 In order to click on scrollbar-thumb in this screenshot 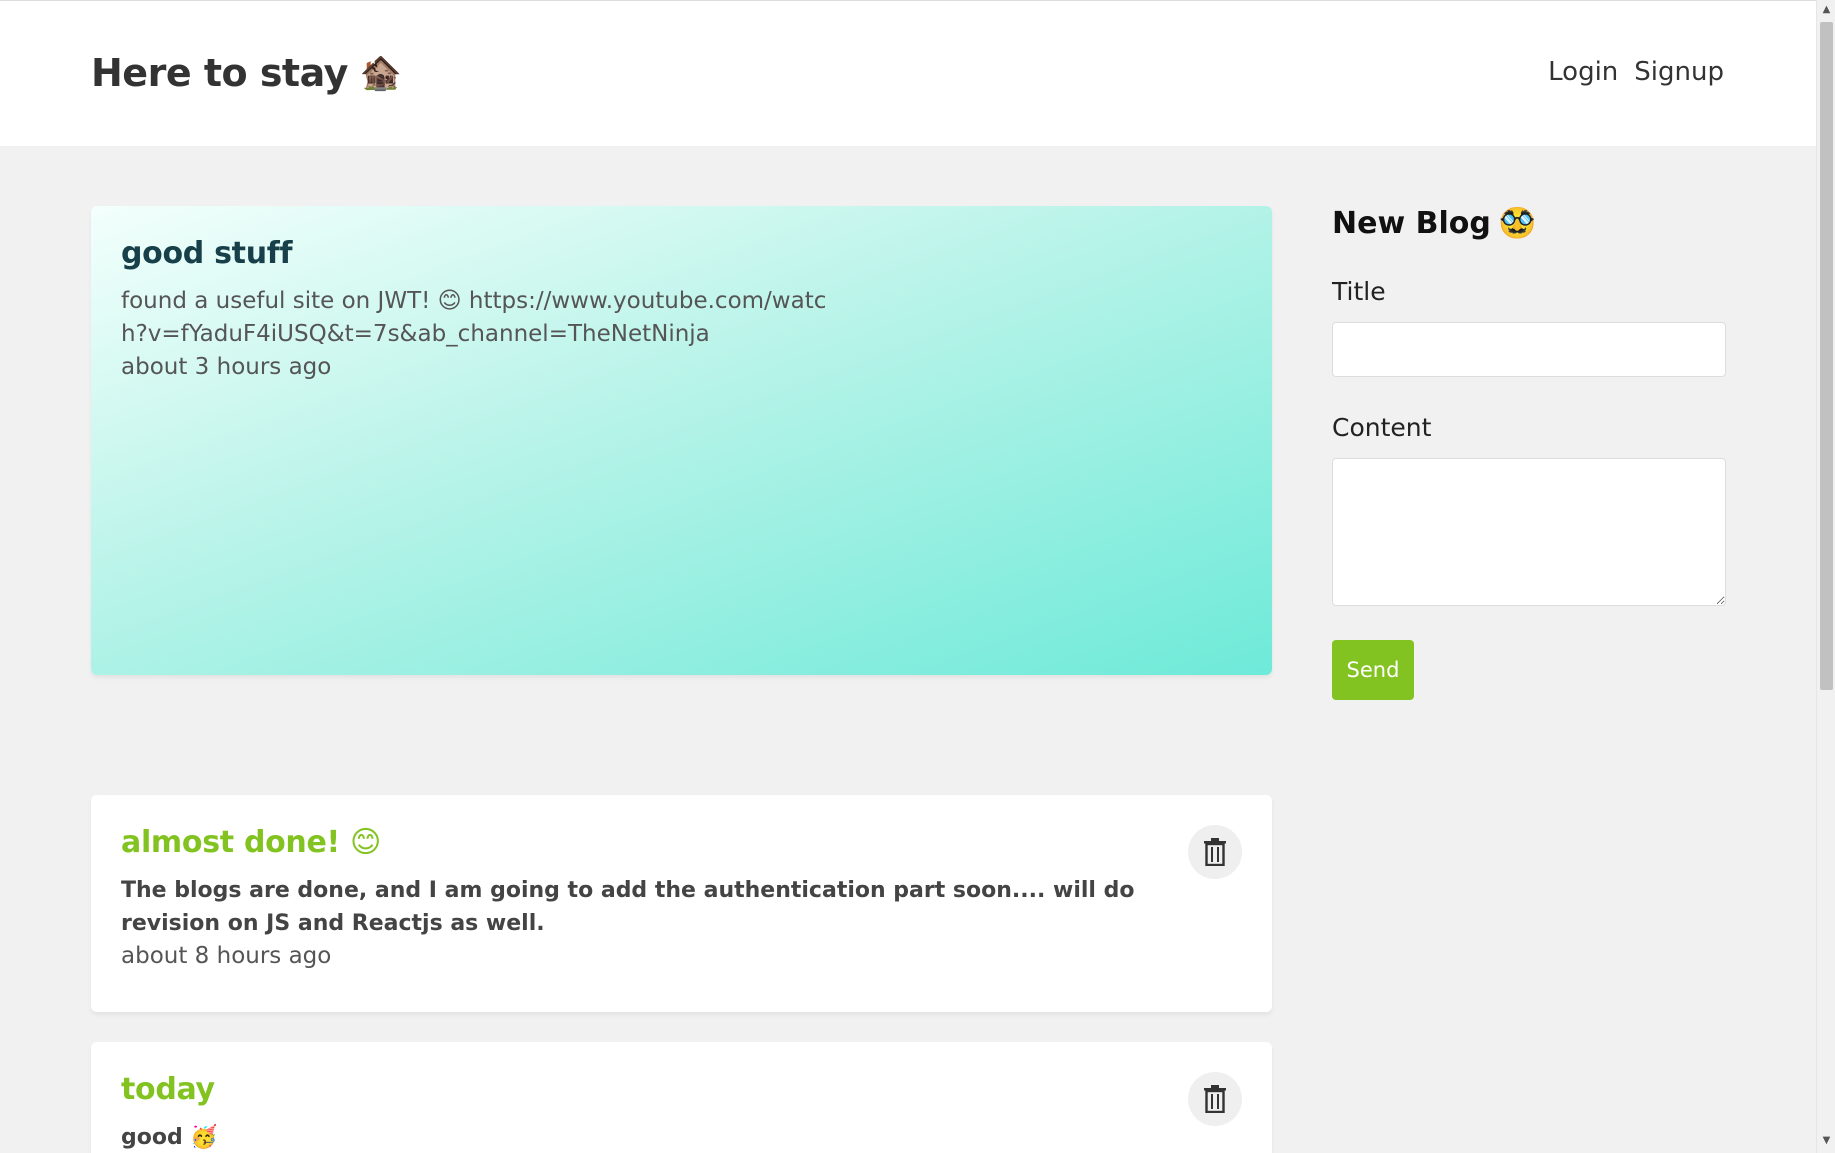, I will do `click(1826, 356)`.